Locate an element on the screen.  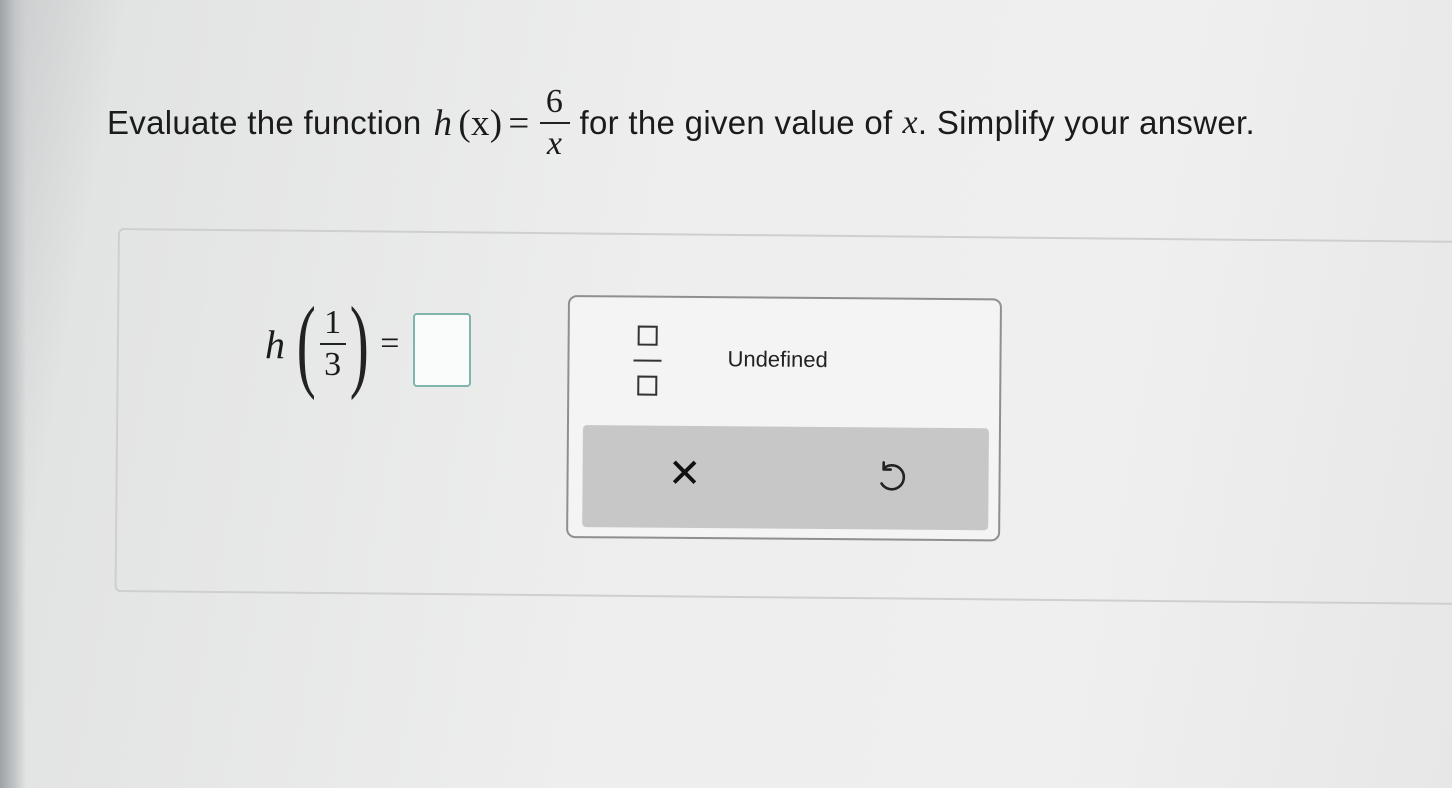
question-suffix: . Simplify your answer. is located at coordinates (1086, 122).